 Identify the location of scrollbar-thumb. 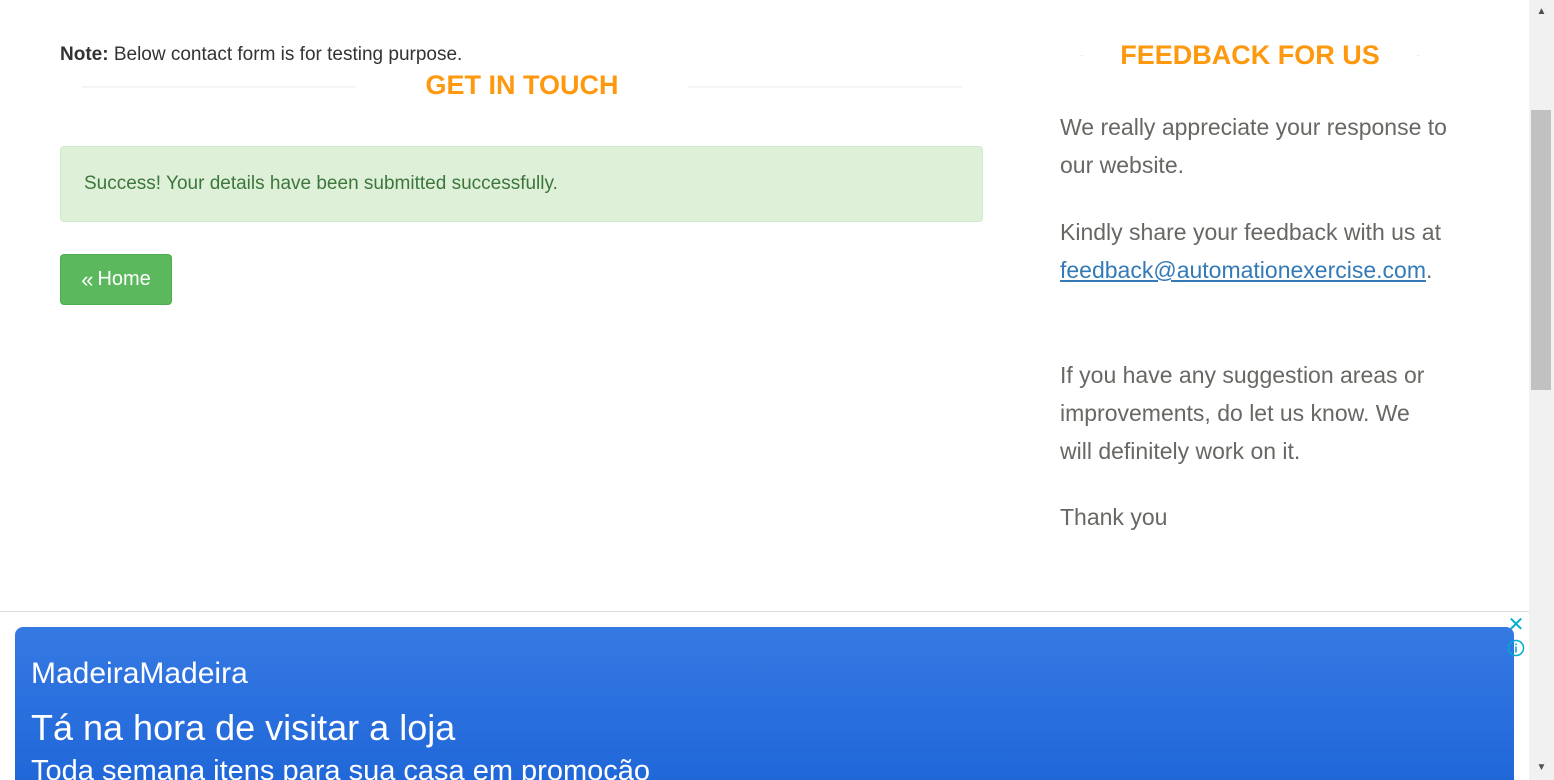
(1541, 250).